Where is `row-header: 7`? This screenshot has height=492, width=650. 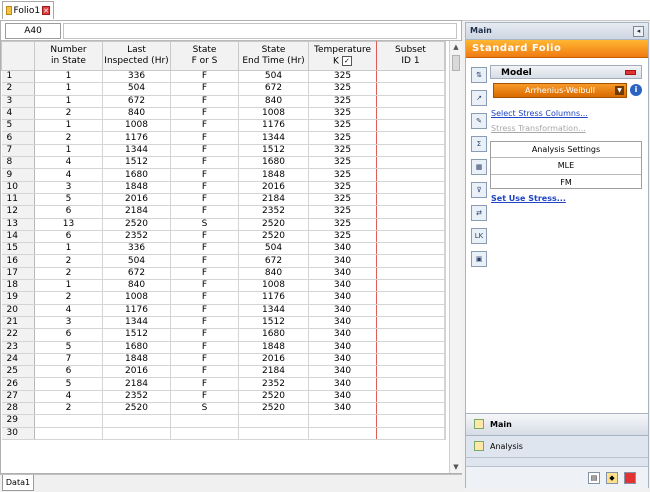 row-header: 7 is located at coordinates (18, 151).